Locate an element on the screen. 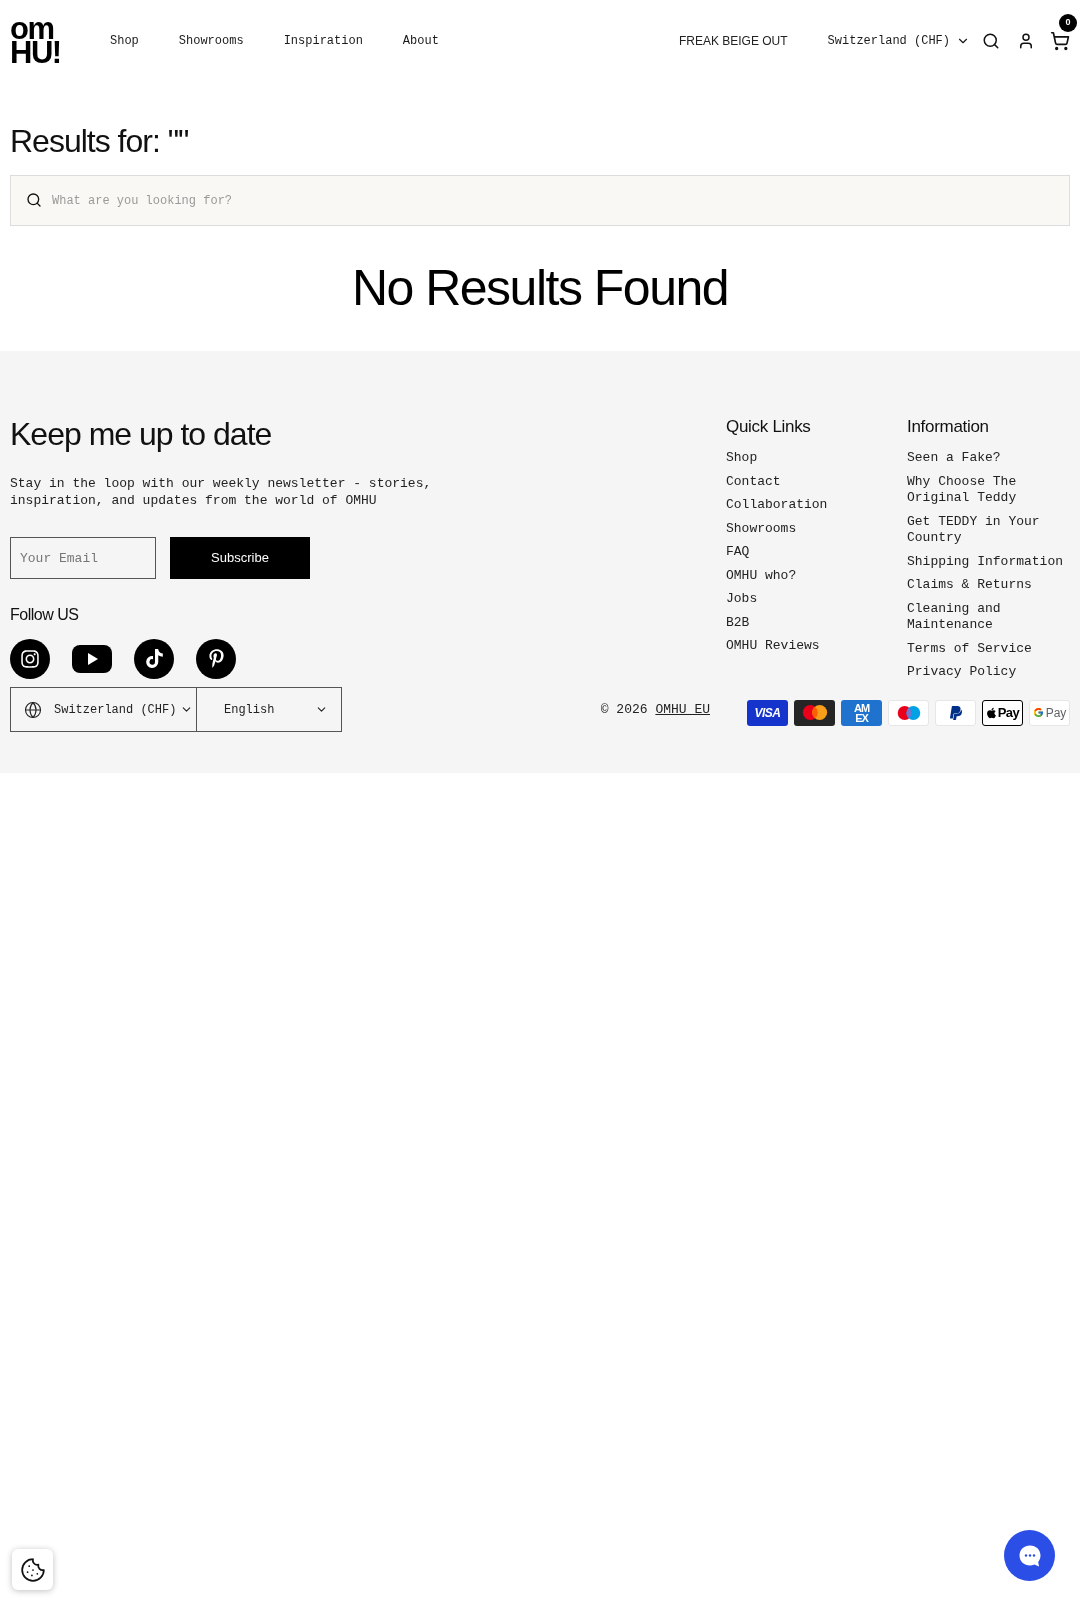  subscribe-button: Subscribe is located at coordinates (240, 558).